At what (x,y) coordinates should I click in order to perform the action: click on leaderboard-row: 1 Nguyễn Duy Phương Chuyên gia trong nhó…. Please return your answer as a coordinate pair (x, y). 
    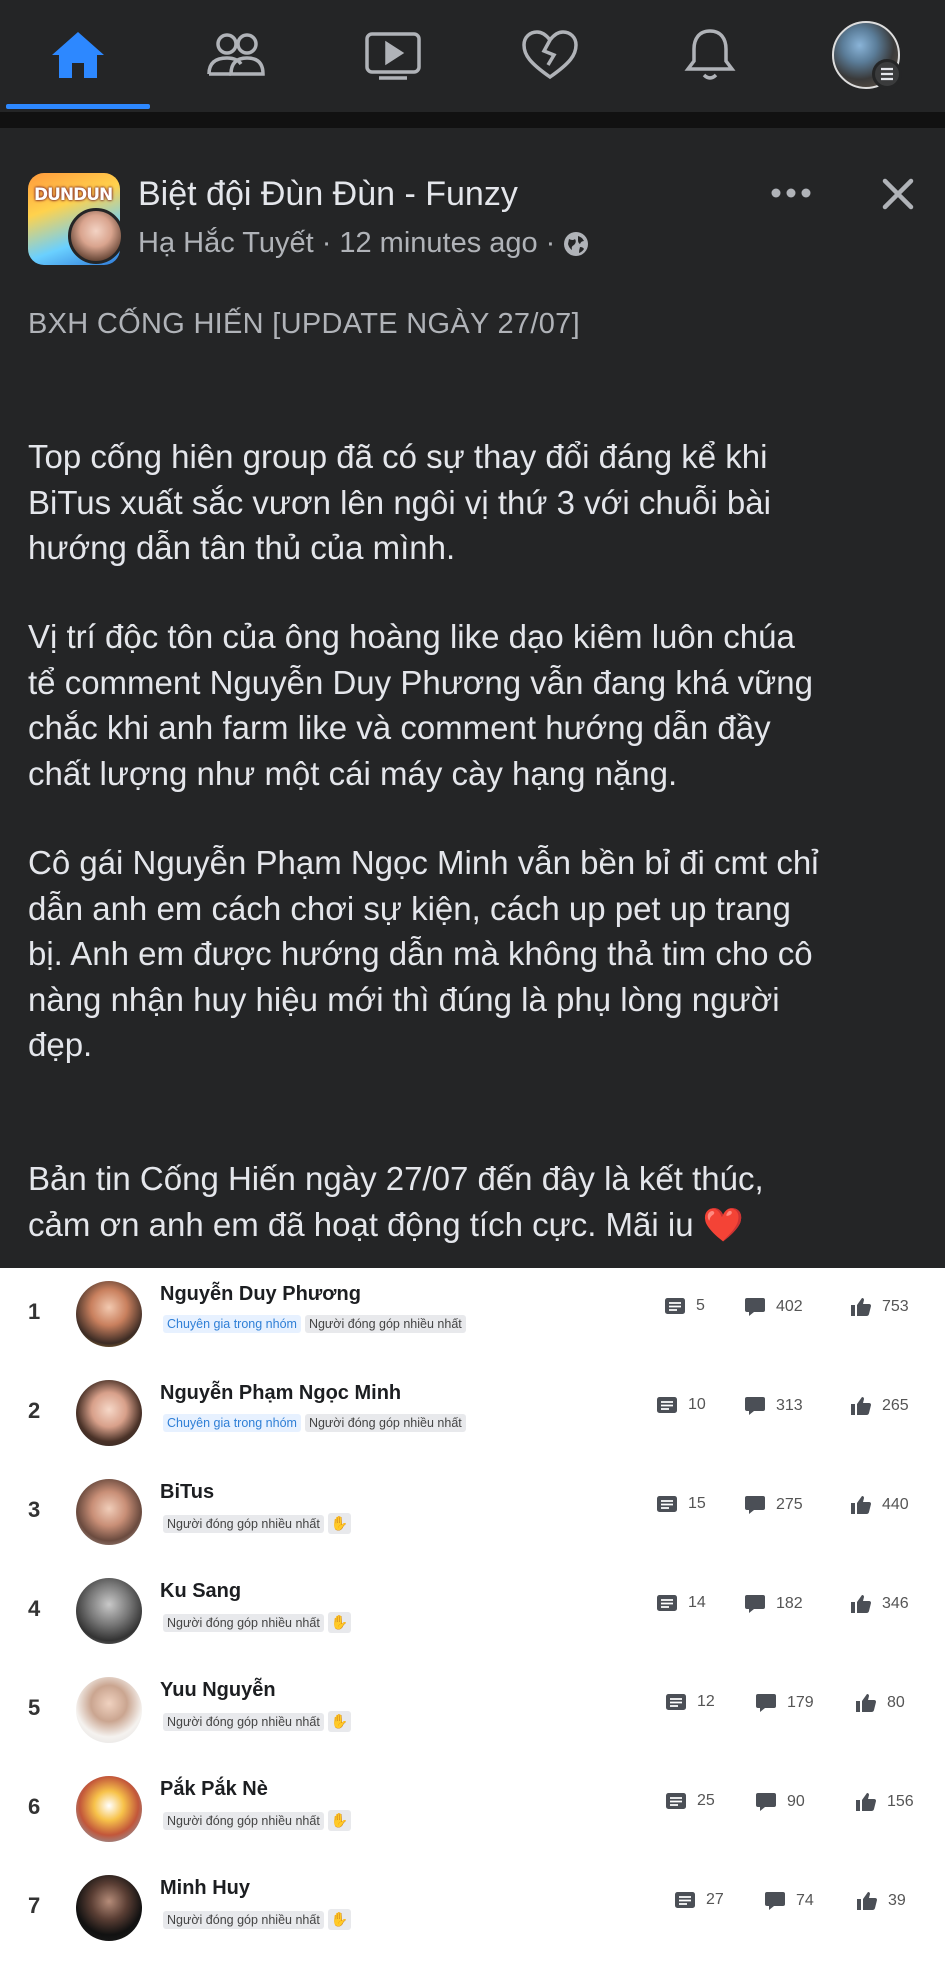
    Looking at the image, I should click on (472, 1320).